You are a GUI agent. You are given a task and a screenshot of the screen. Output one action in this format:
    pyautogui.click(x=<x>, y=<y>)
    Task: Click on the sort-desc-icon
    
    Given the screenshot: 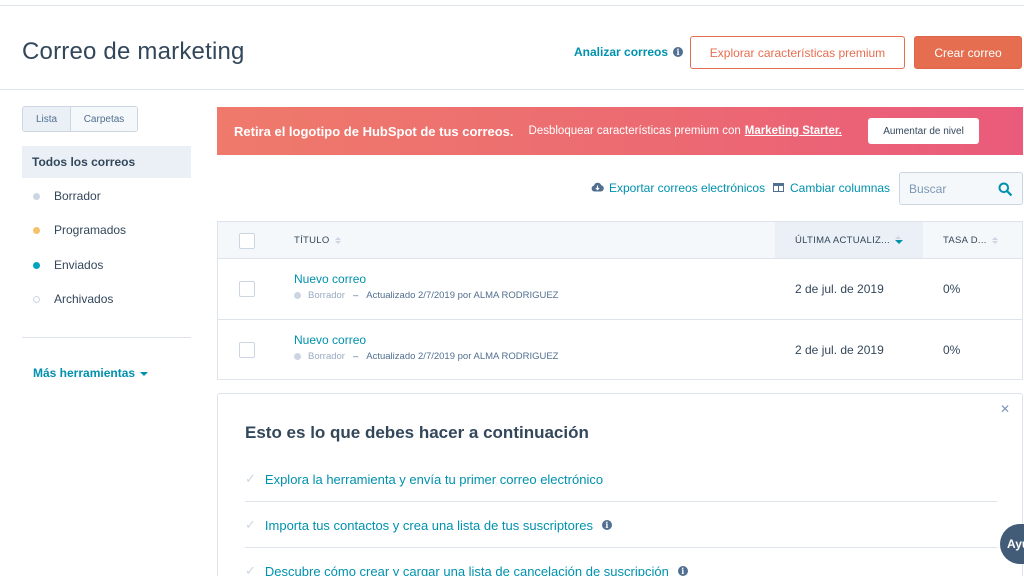 What is the action you would take?
    pyautogui.click(x=898, y=240)
    